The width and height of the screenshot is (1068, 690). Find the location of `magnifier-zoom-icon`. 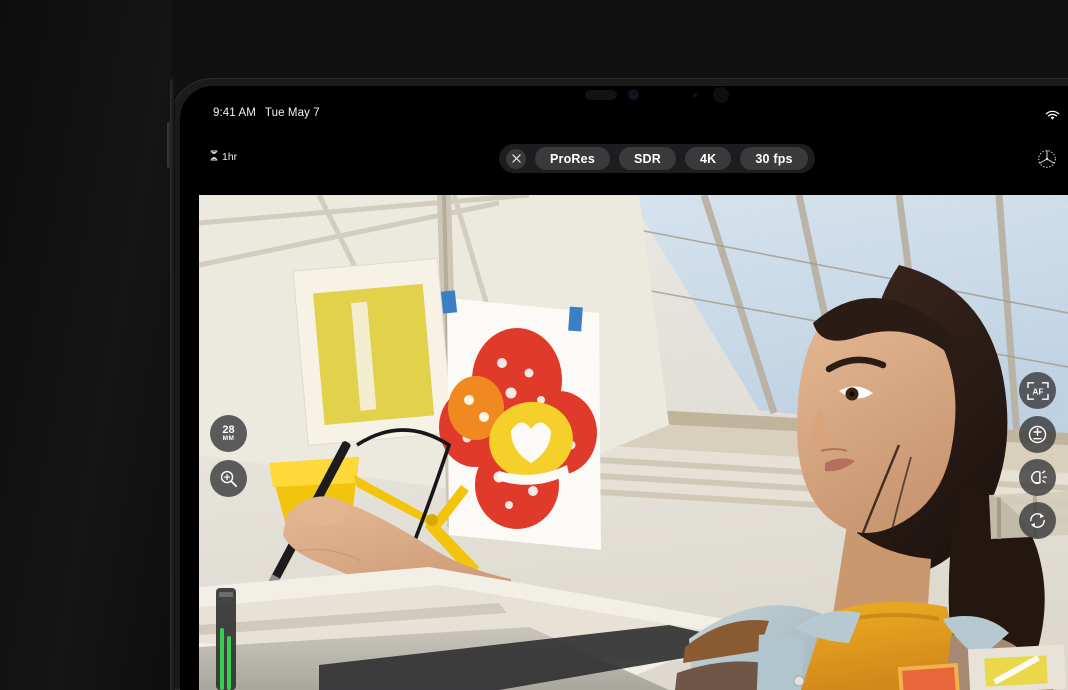

magnifier-zoom-icon is located at coordinates (228, 478).